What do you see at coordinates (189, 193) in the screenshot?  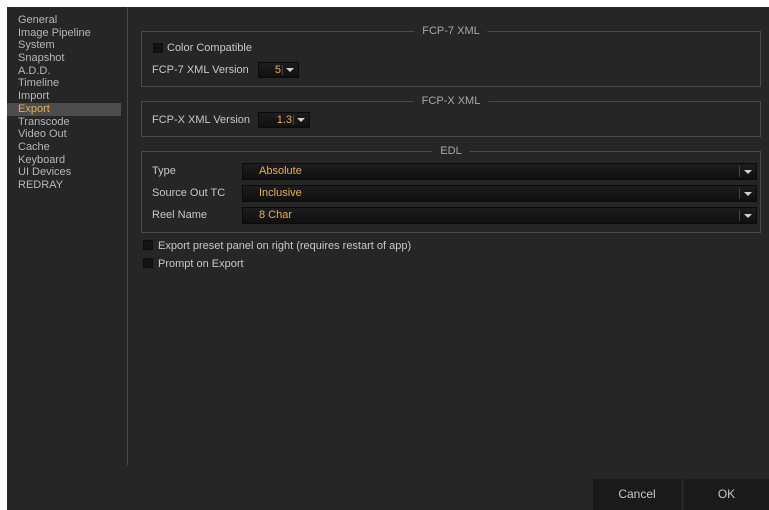 I see `source-out-tc-label: Source Out TC` at bounding box center [189, 193].